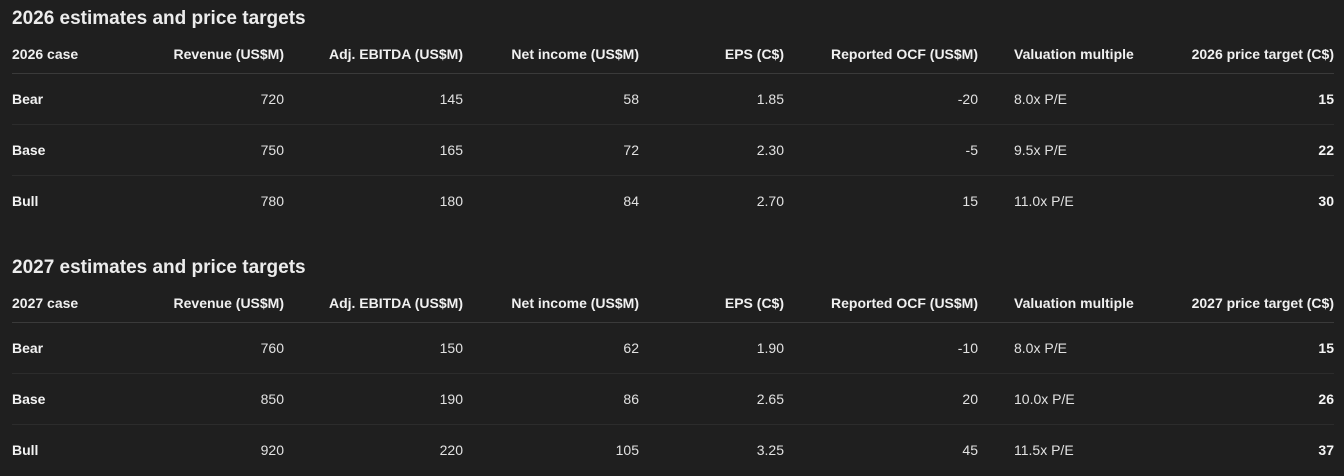 Image resolution: width=1344 pixels, height=476 pixels. What do you see at coordinates (881, 399) in the screenshot?
I see `cell-reported-ocf: 20` at bounding box center [881, 399].